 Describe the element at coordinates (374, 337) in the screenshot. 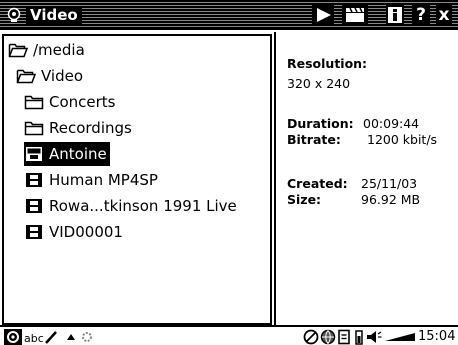

I see `speaker-icon` at that location.